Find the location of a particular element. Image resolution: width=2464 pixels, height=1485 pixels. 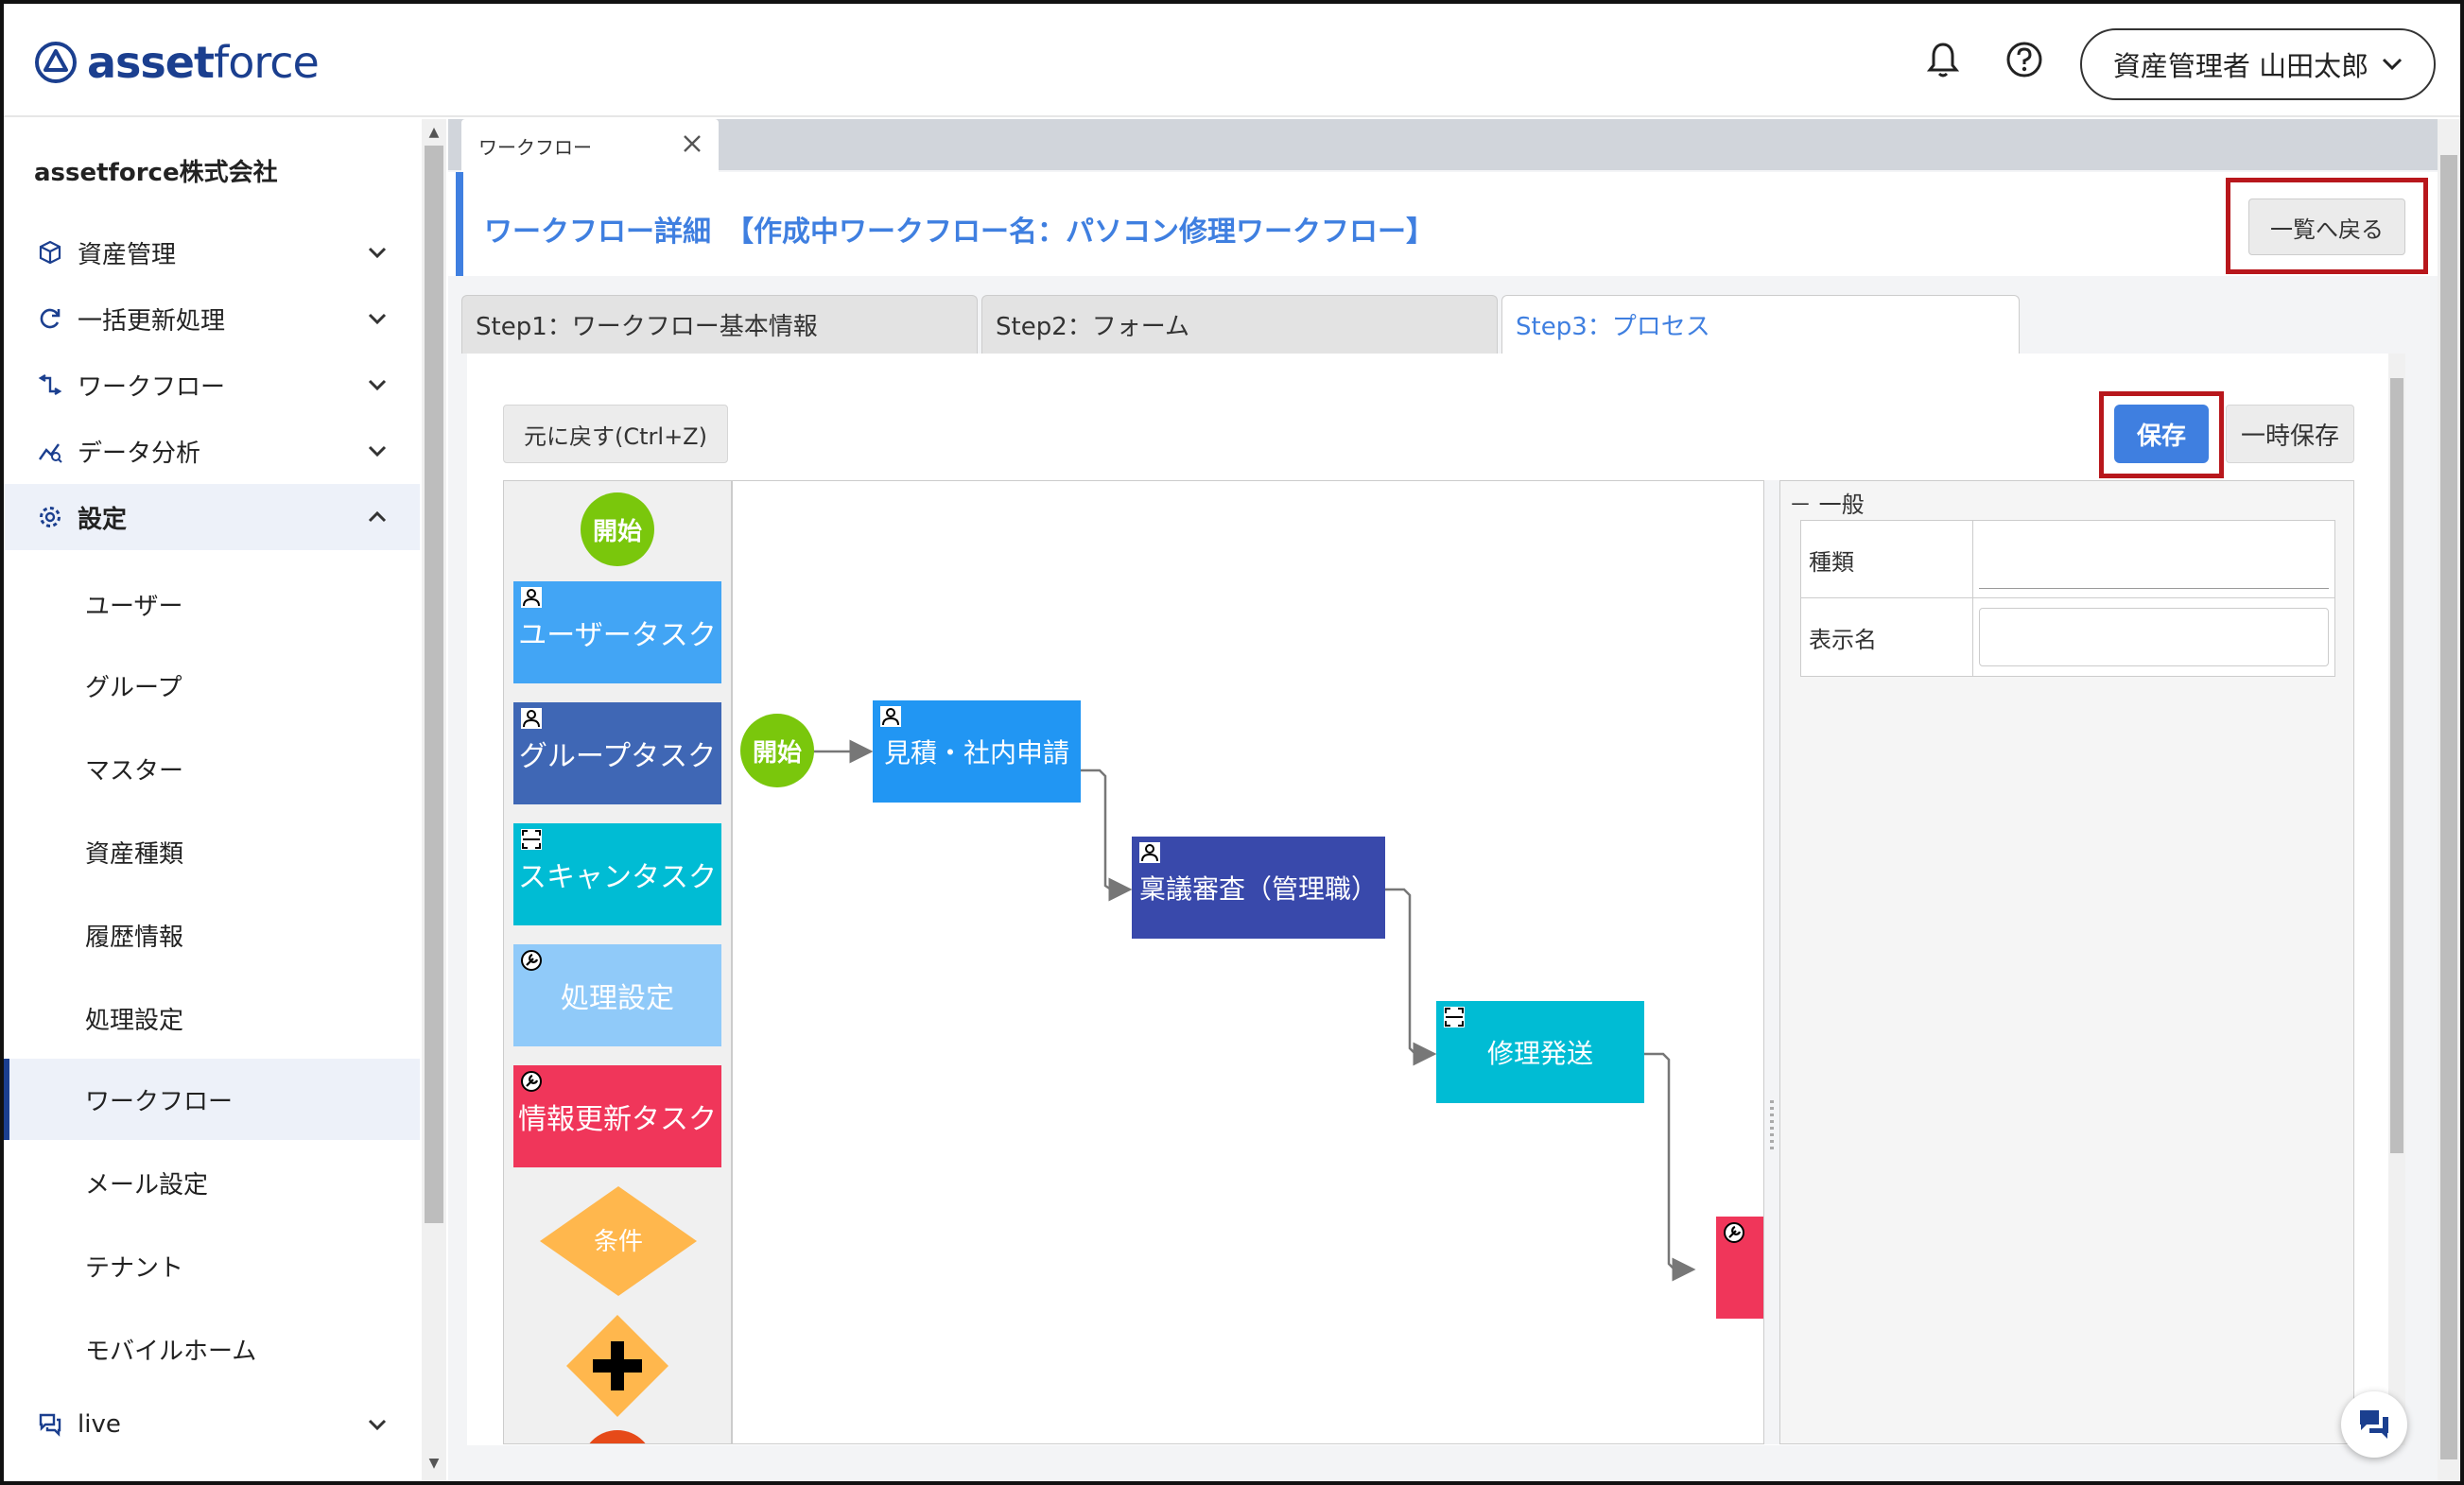

bell-icon is located at coordinates (1943, 59).